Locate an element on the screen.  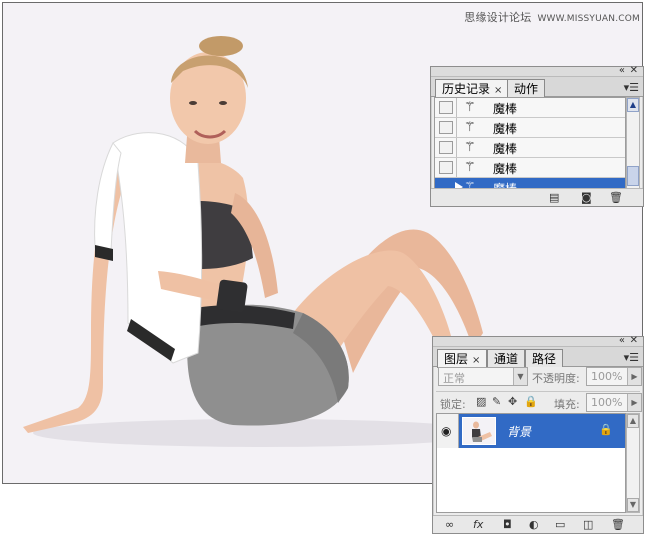
visibility-toggle: ◉ is located at coordinates (448, 431).